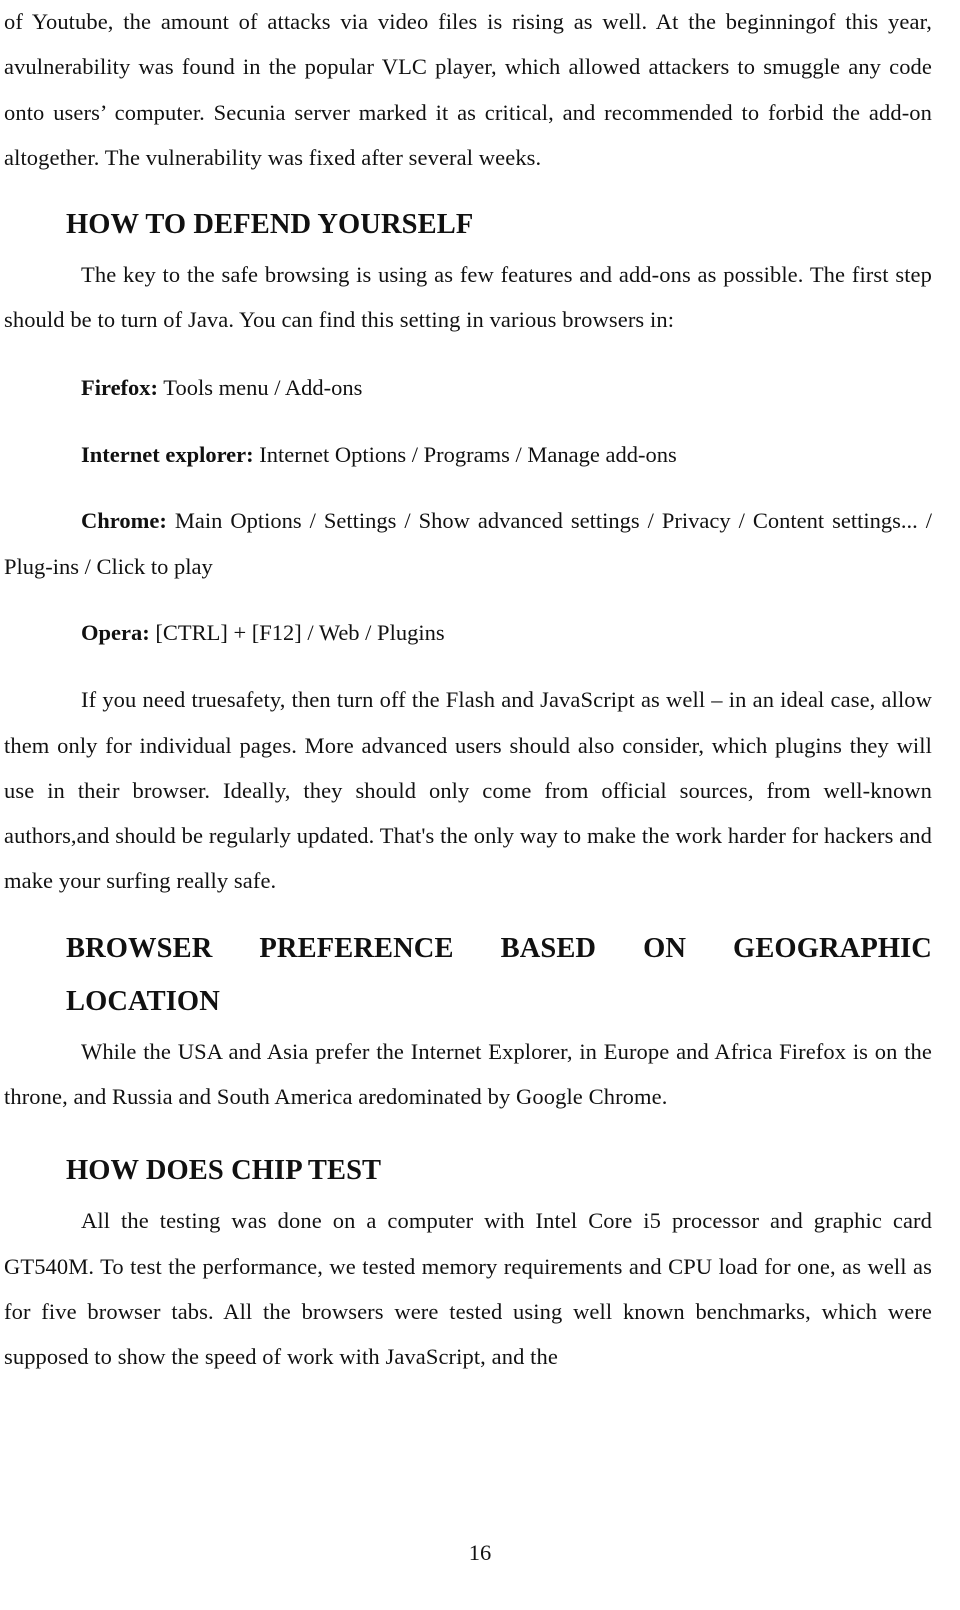 This screenshot has width=960, height=1610. Describe the element at coordinates (499, 948) in the screenshot. I see `heading-line-1: BROWSER PREFERENCE BASED ON GEOGRAPHIC` at that location.